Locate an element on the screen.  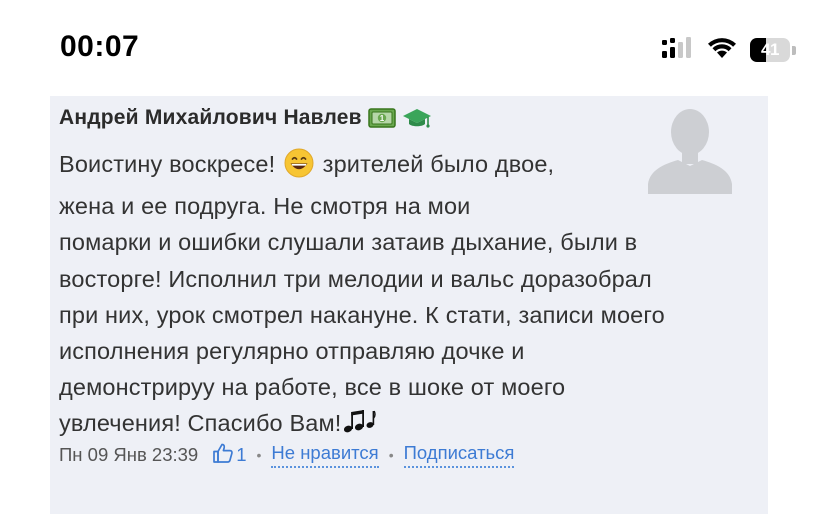
money-badge-icon: 1 is located at coordinates (382, 118).